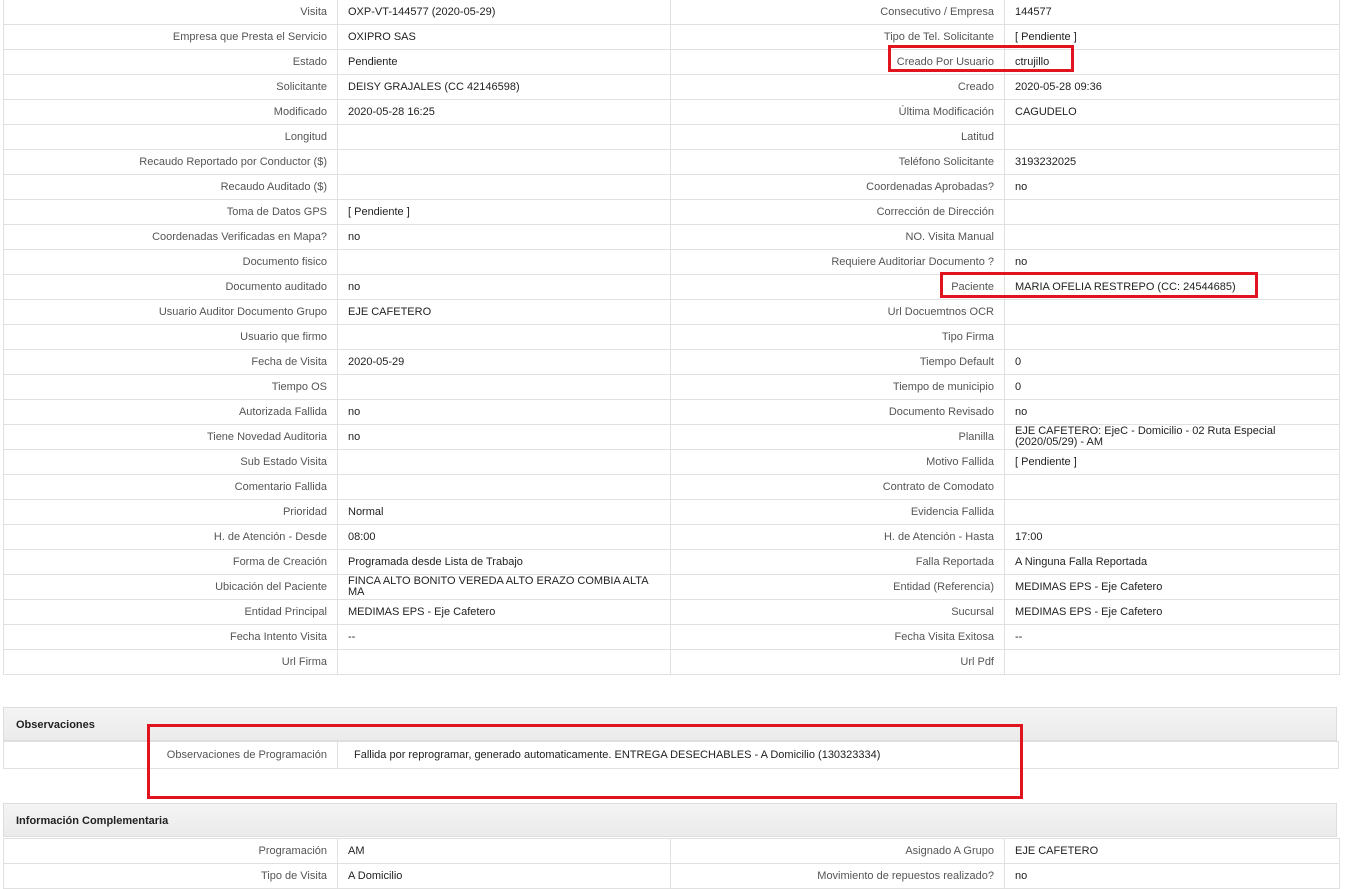 The width and height of the screenshot is (1350, 889). Describe the element at coordinates (504, 412) in the screenshot. I see `autorizada-fallida-value: no` at that location.